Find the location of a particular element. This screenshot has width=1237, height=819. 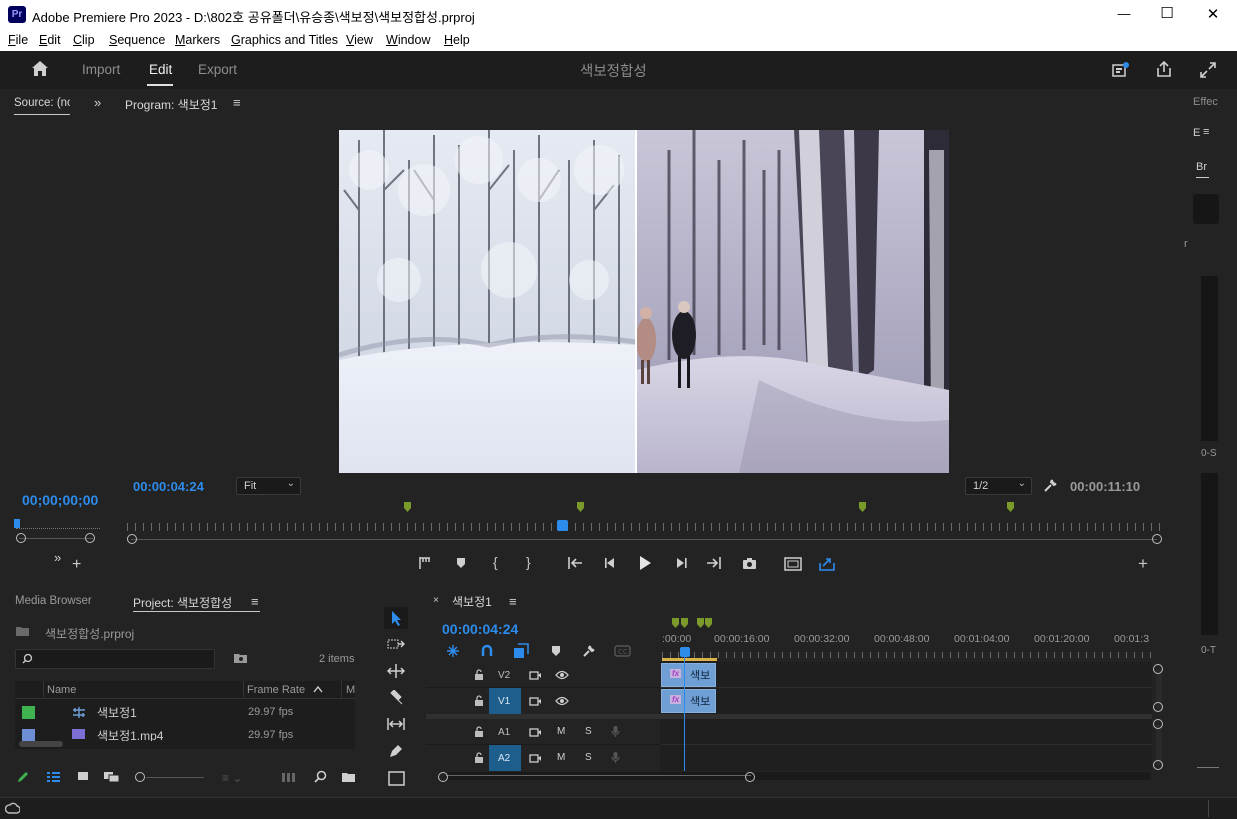

resolution-dropdown: 1/2 ⌄ is located at coordinates (998, 486).